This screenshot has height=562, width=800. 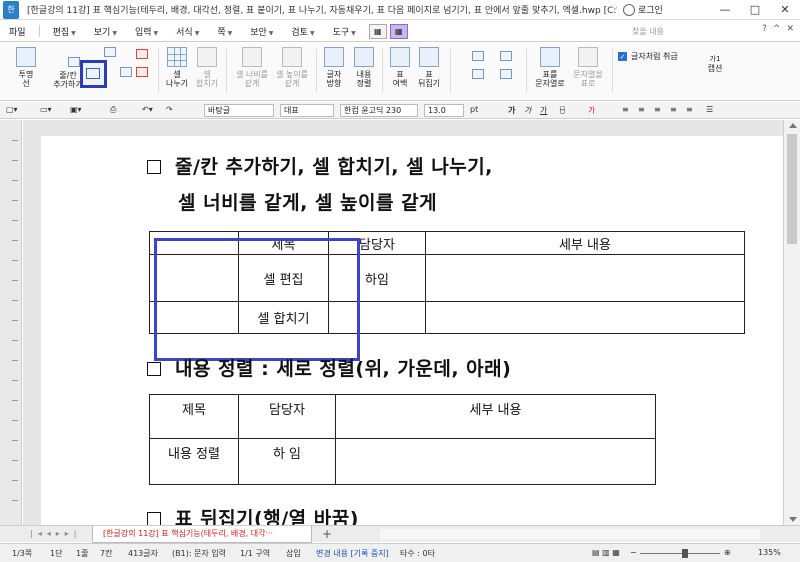 I want to click on bold-button: 가, so click(x=511, y=110).